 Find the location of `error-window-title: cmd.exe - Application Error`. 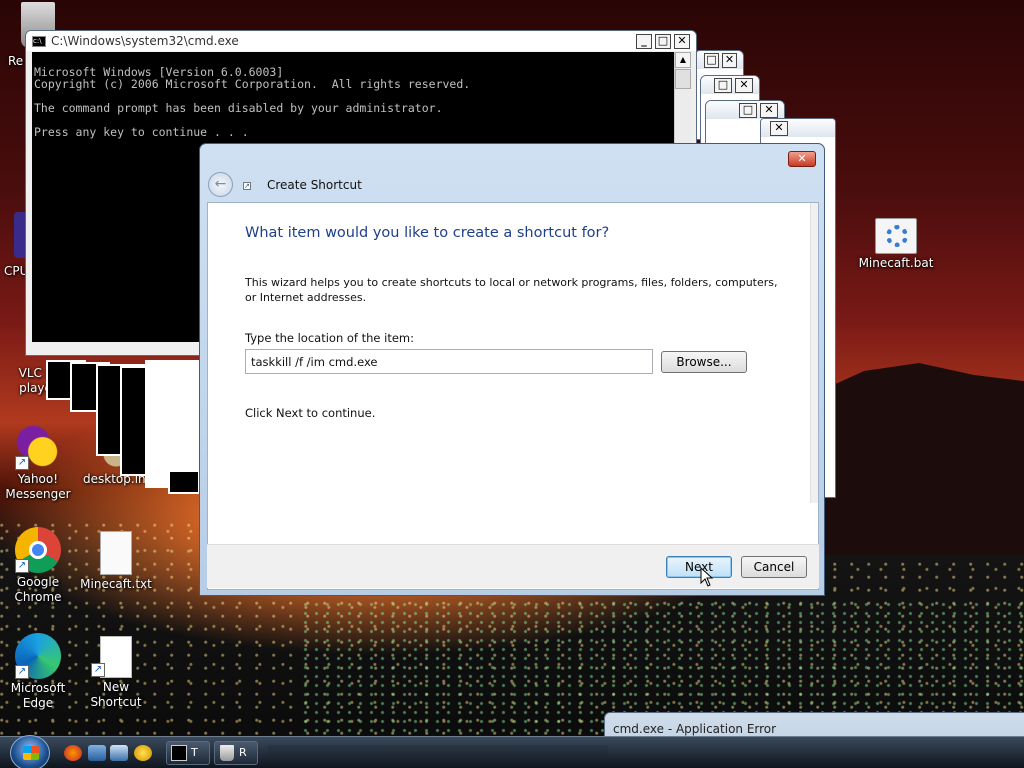

error-window-title: cmd.exe - Application Error is located at coordinates (695, 729).